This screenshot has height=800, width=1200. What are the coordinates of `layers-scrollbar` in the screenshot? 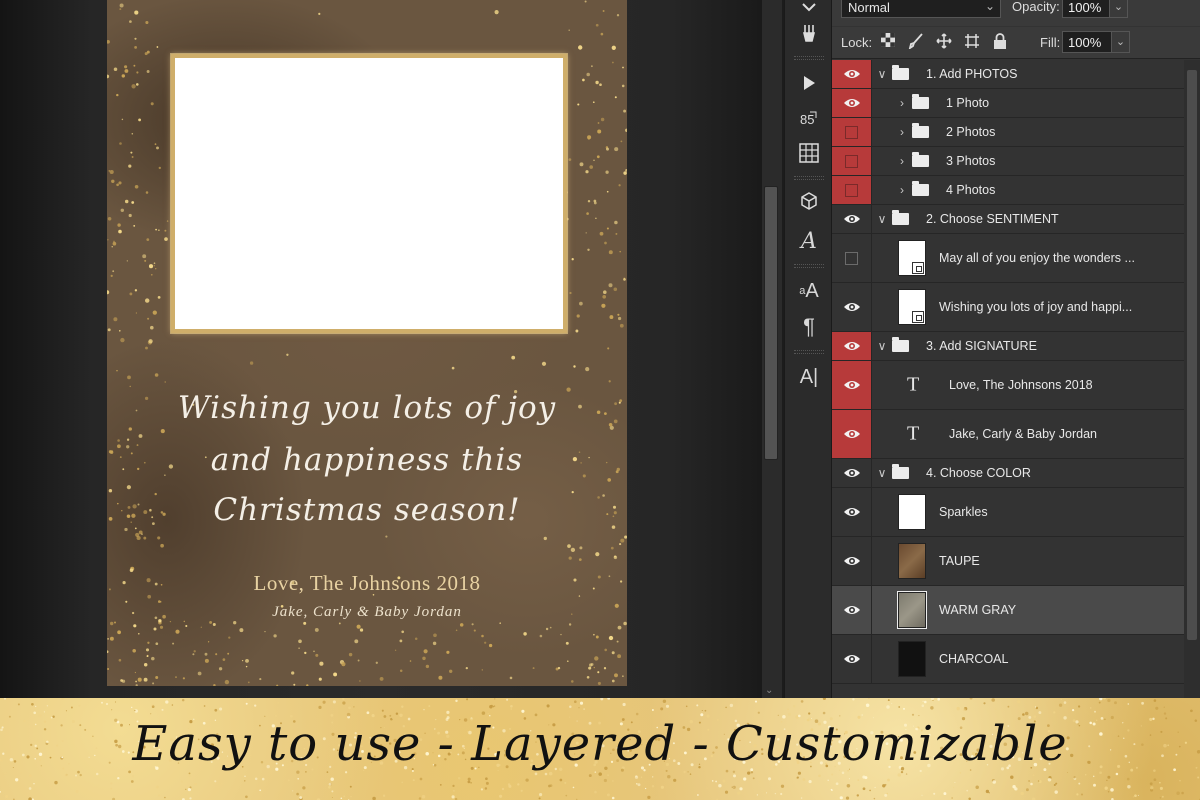 It's located at (1192, 379).